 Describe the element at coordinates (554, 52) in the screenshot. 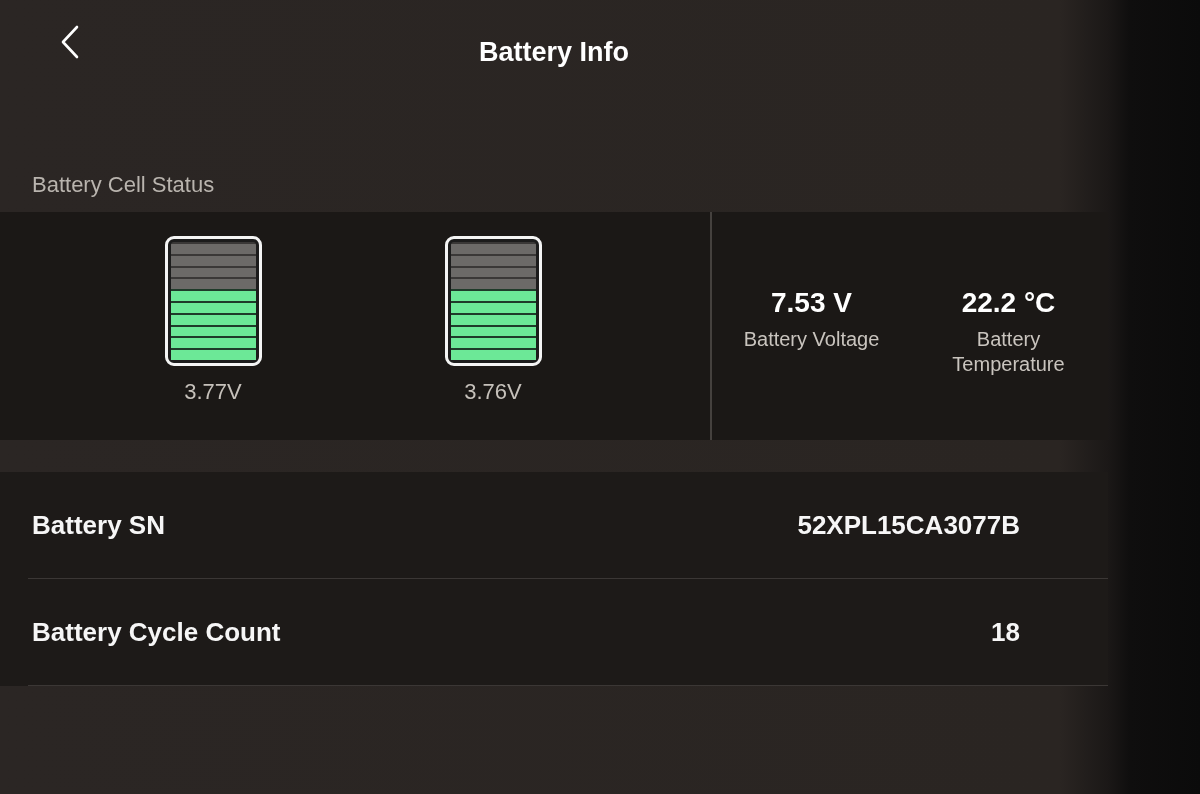

I see `page-title: Battery Info` at that location.